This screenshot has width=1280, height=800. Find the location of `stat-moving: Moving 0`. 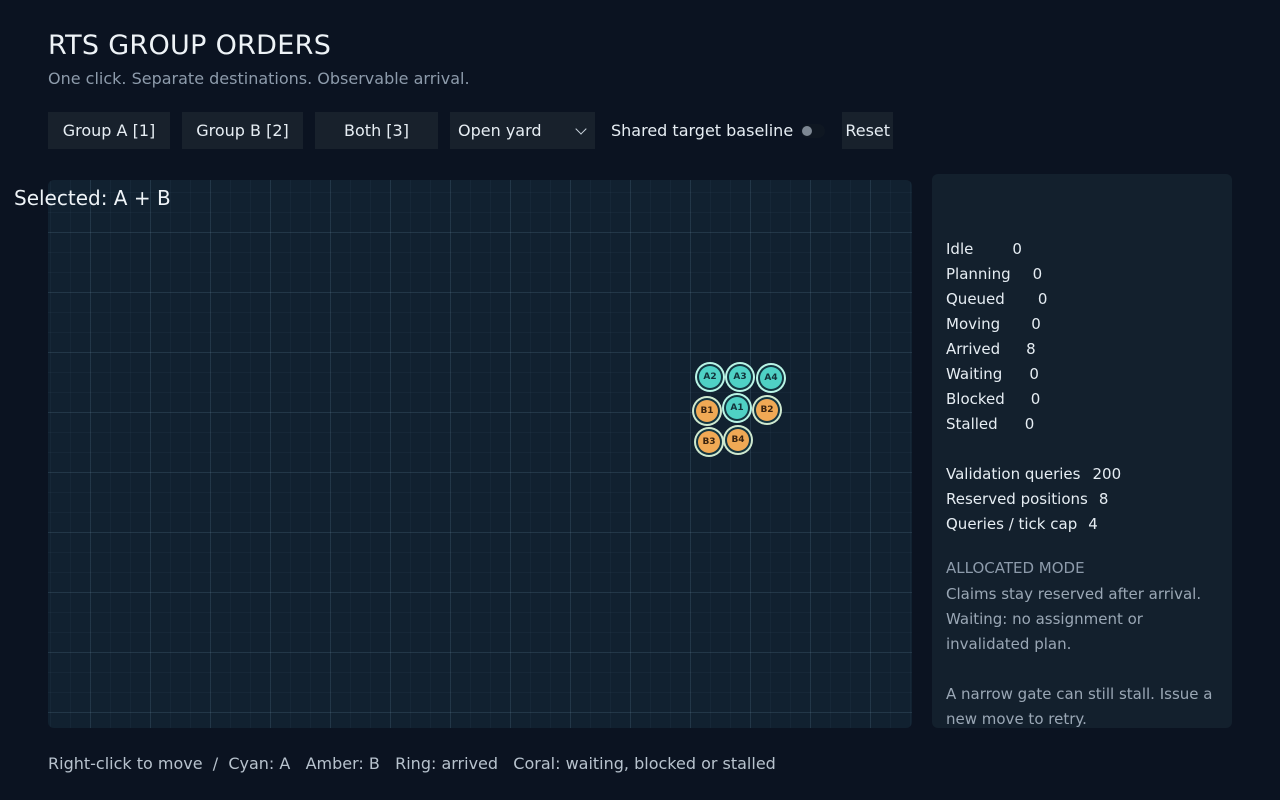

stat-moving: Moving 0 is located at coordinates (993, 324).